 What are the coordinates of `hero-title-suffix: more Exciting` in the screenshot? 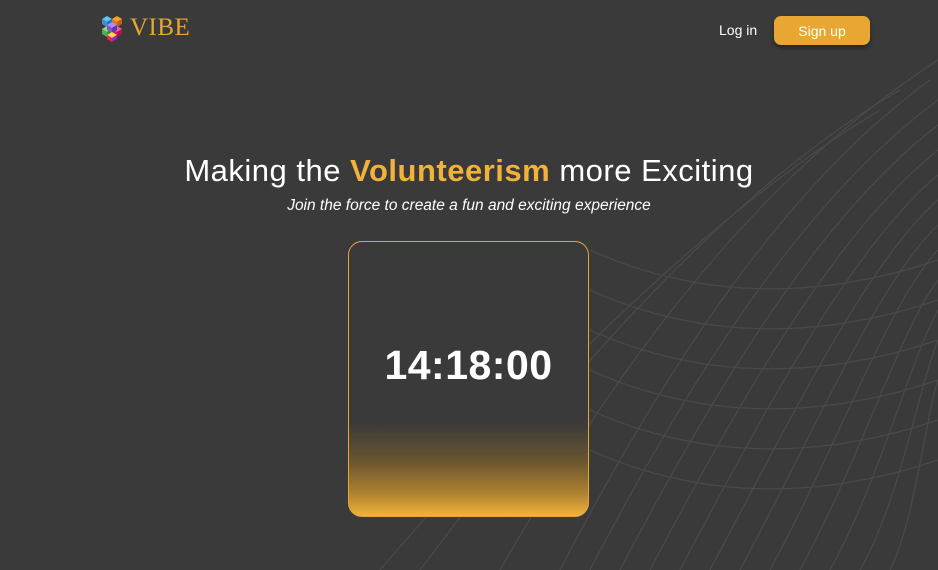 It's located at (652, 170).